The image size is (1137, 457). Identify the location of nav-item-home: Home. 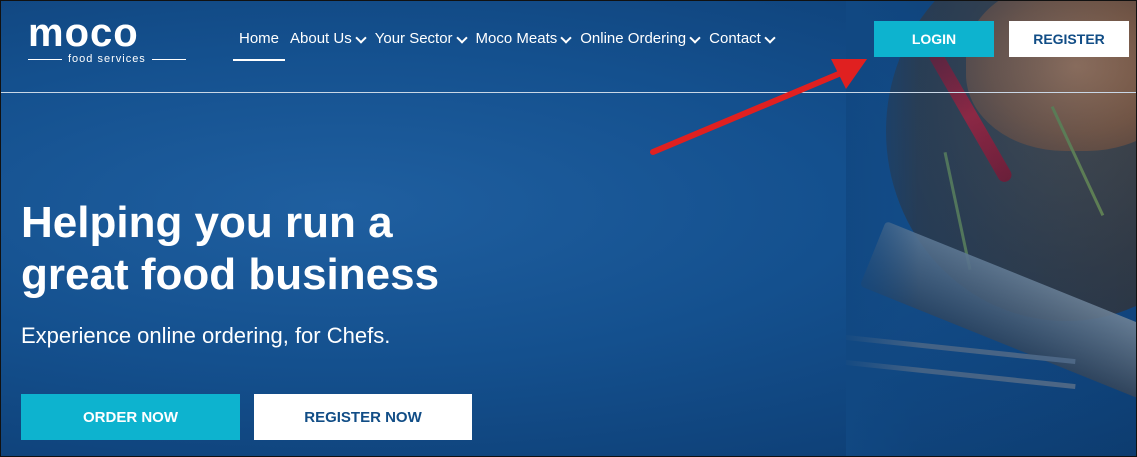
(259, 45).